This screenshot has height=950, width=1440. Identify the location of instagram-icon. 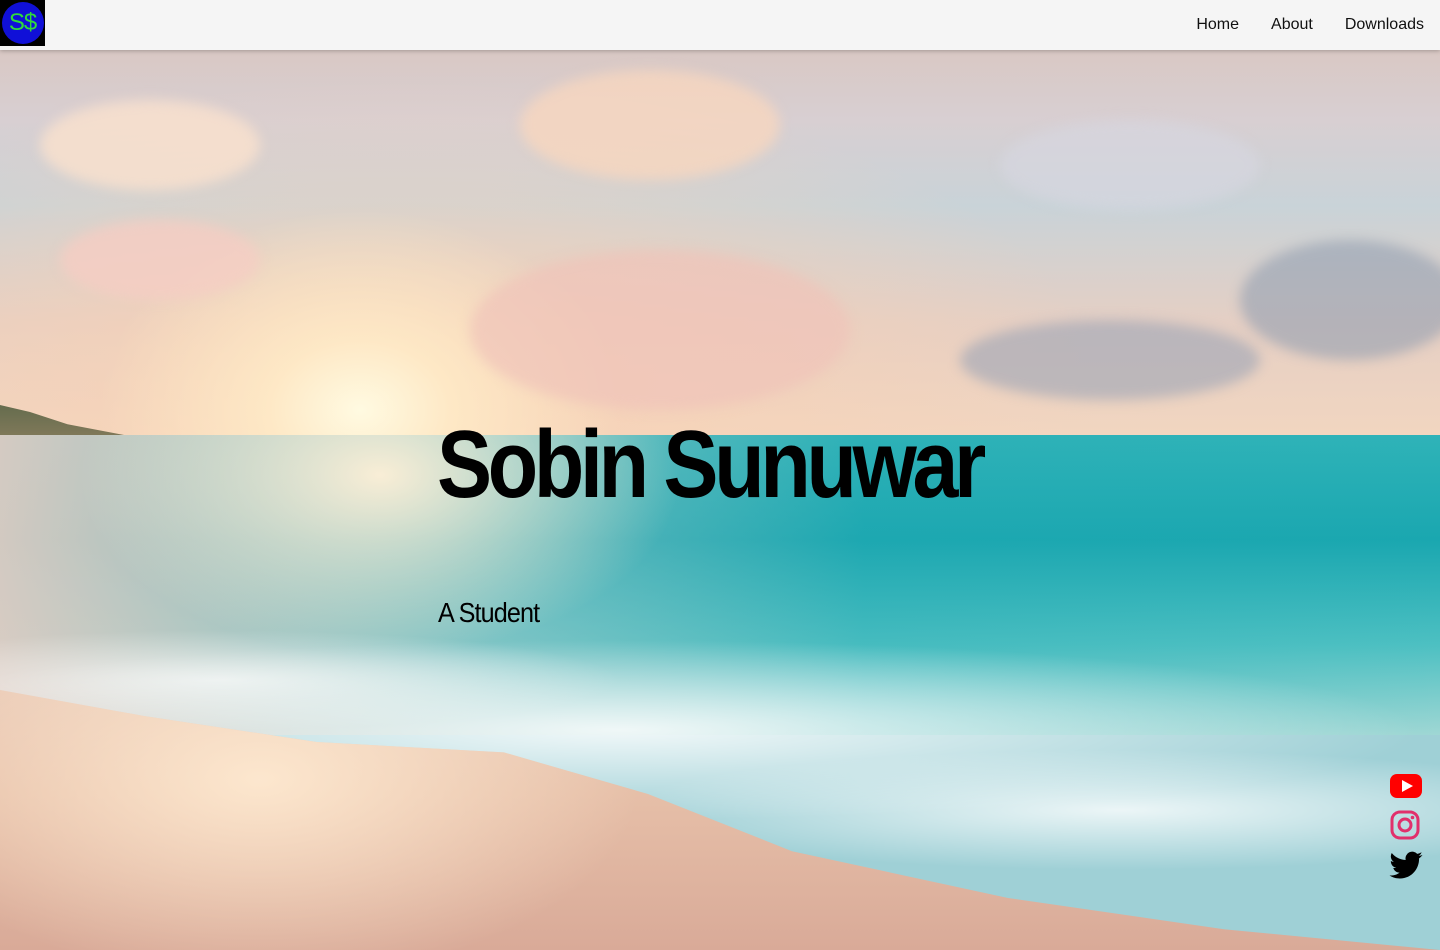
(1405, 825).